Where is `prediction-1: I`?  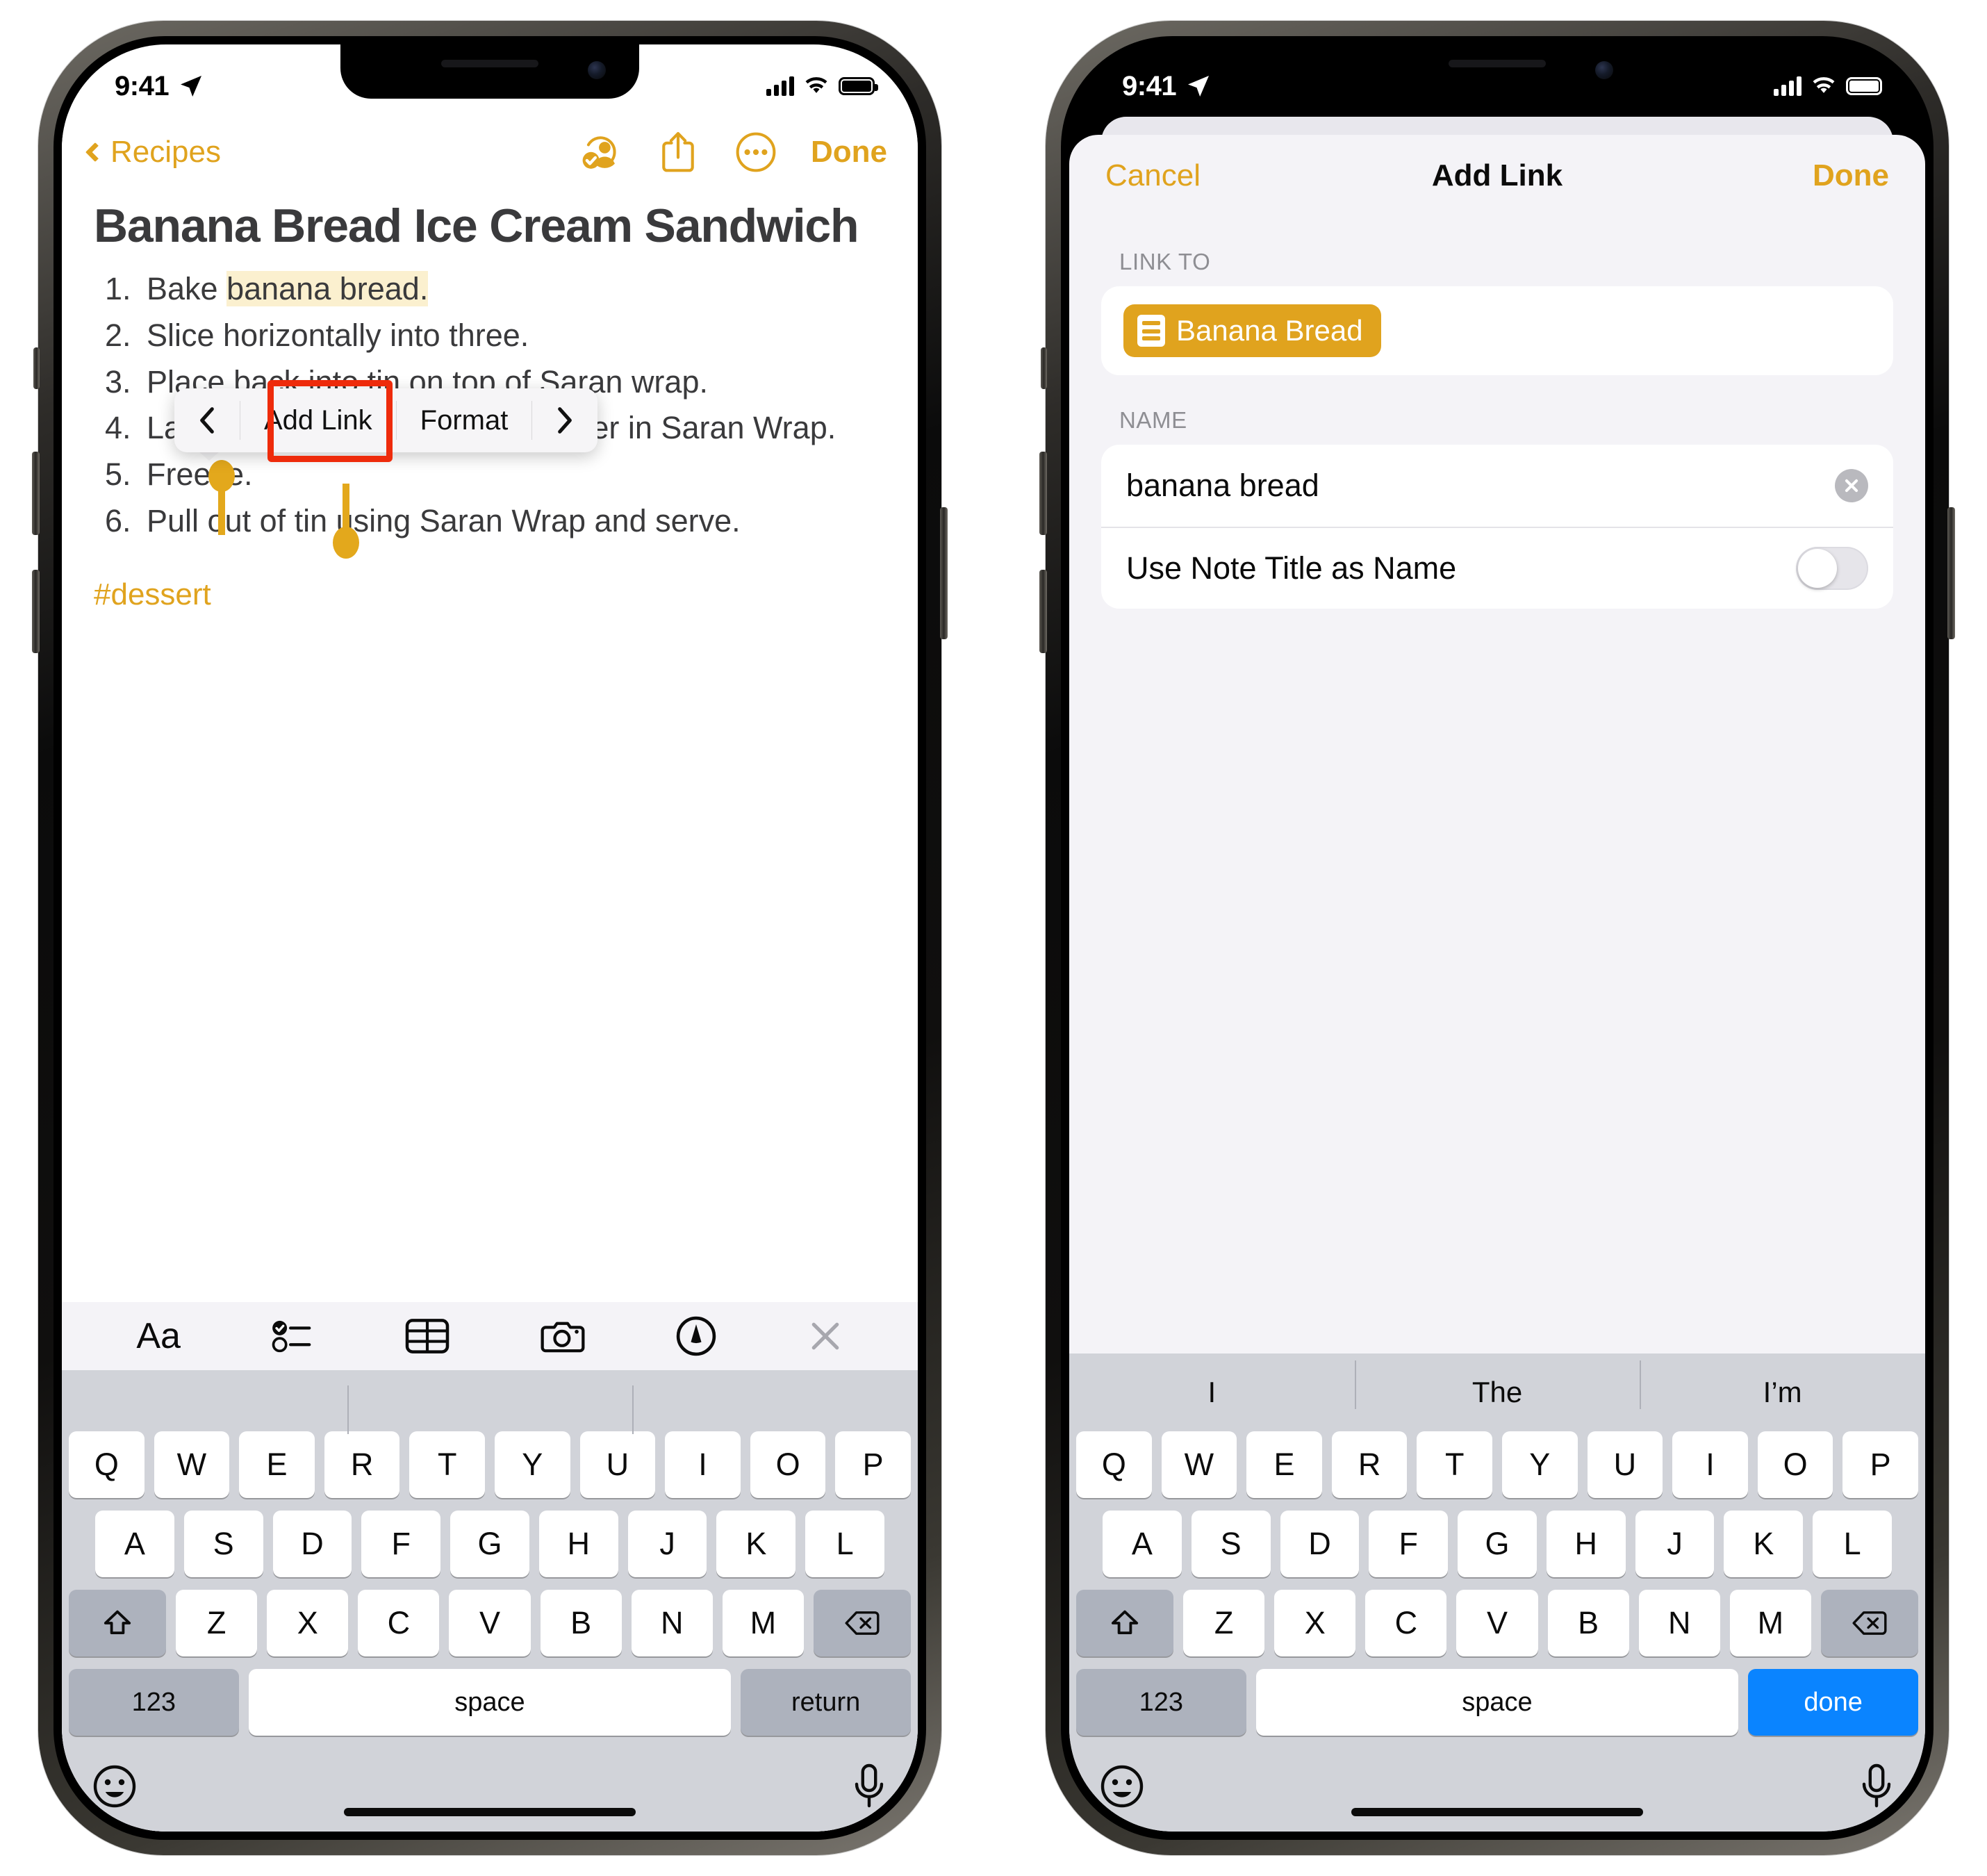 prediction-1: I is located at coordinates (1212, 1392).